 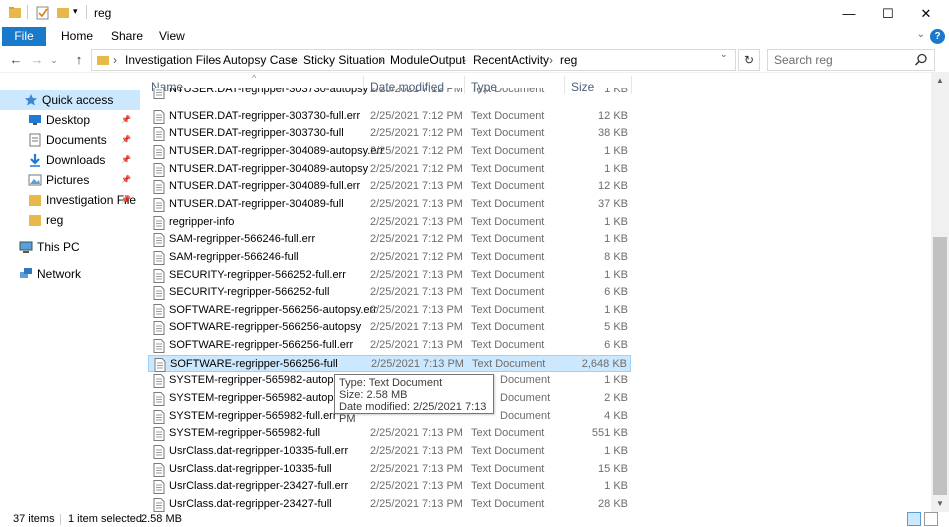 I want to click on file-date: 2/25/2021 7:12 PM, so click(x=416, y=133).